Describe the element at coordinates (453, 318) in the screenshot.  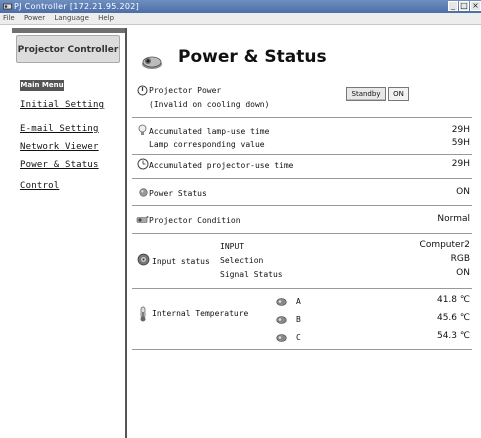
I see `sensor-value: 45.6 ℃` at that location.